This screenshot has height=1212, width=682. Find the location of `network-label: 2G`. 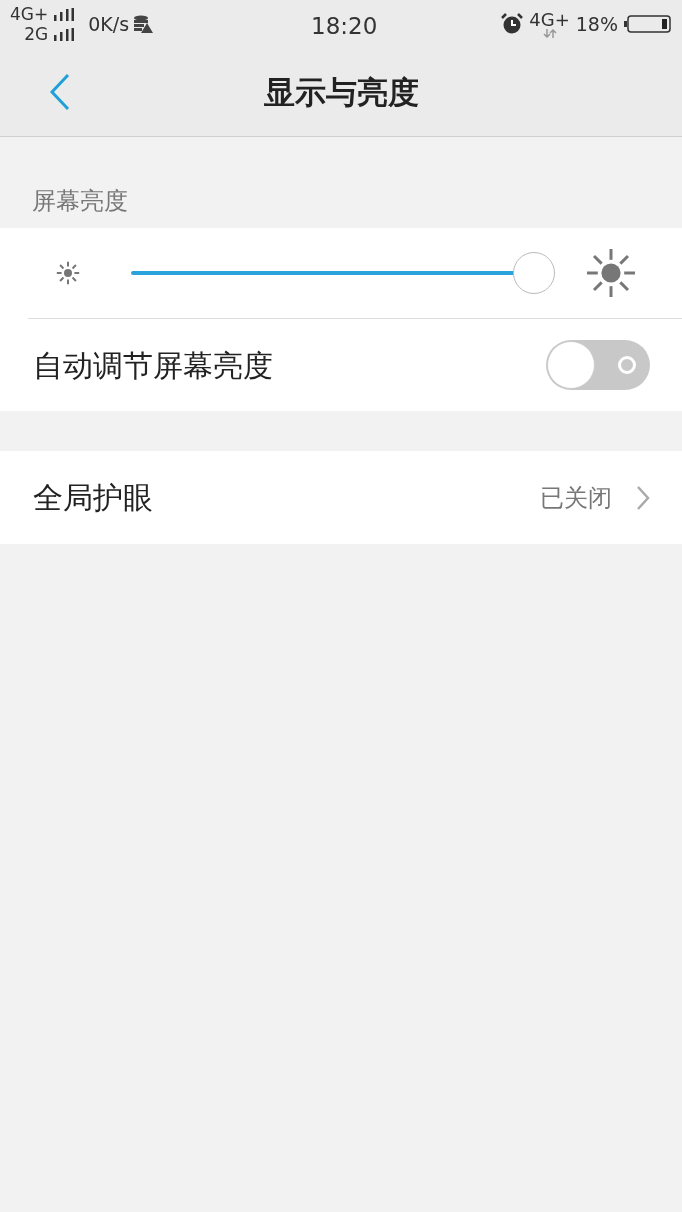

network-label: 2G is located at coordinates (36, 34).